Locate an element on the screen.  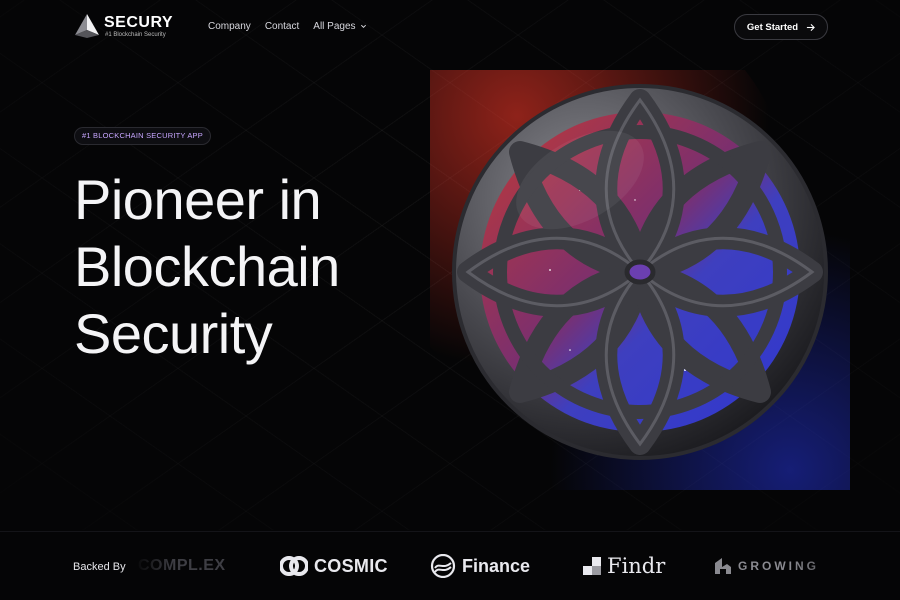
nav-item-contact: Contact is located at coordinates (282, 26).